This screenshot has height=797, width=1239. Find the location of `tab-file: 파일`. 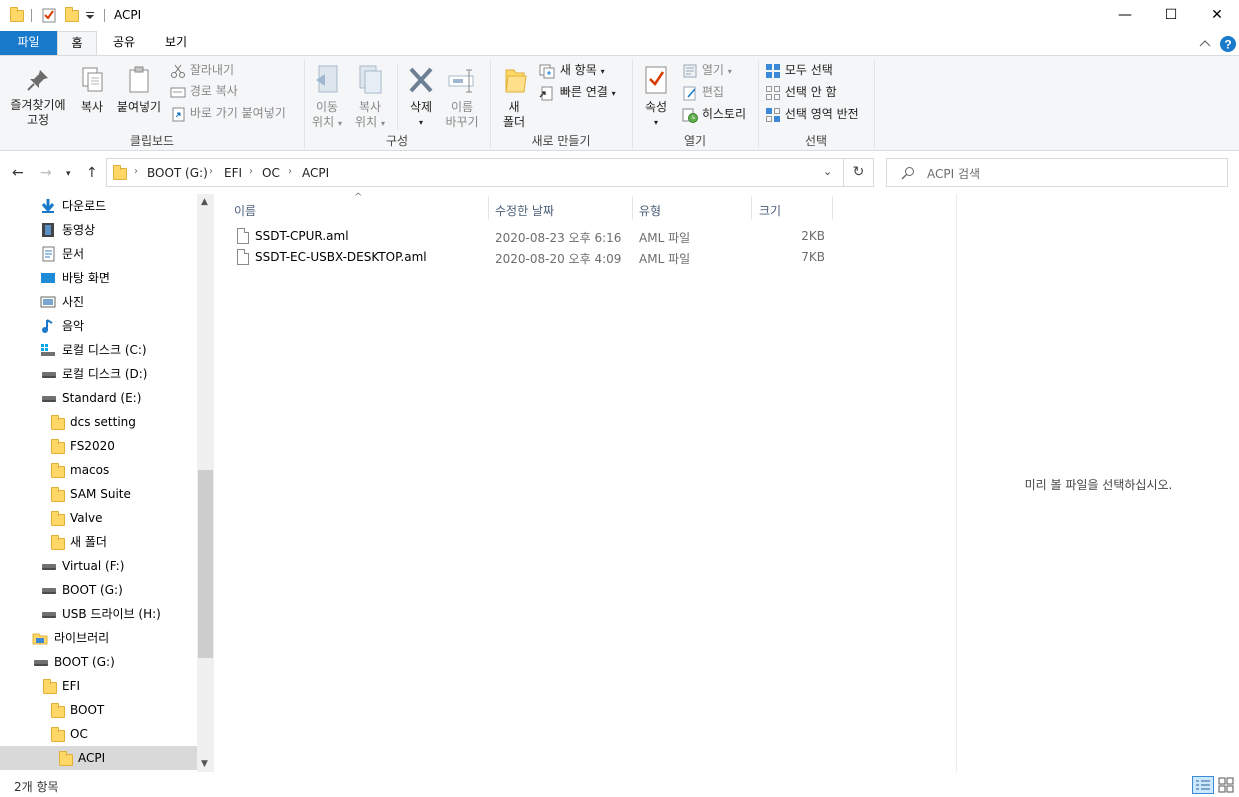

tab-file: 파일 is located at coordinates (28, 43).